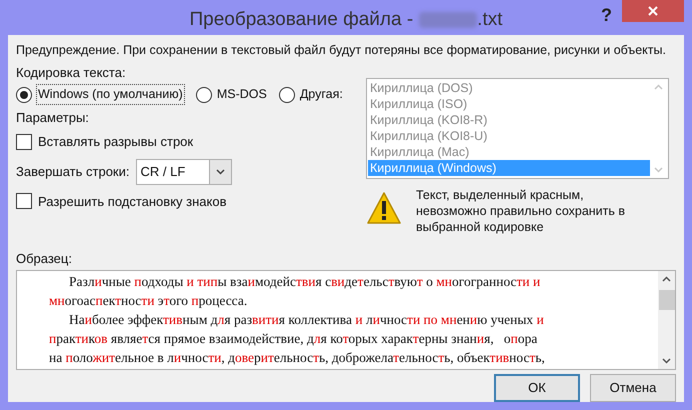 The image size is (692, 410). Describe the element at coordinates (509, 136) in the screenshot. I see `encoding-list-item: Кириллица (KOI8-U)` at that location.